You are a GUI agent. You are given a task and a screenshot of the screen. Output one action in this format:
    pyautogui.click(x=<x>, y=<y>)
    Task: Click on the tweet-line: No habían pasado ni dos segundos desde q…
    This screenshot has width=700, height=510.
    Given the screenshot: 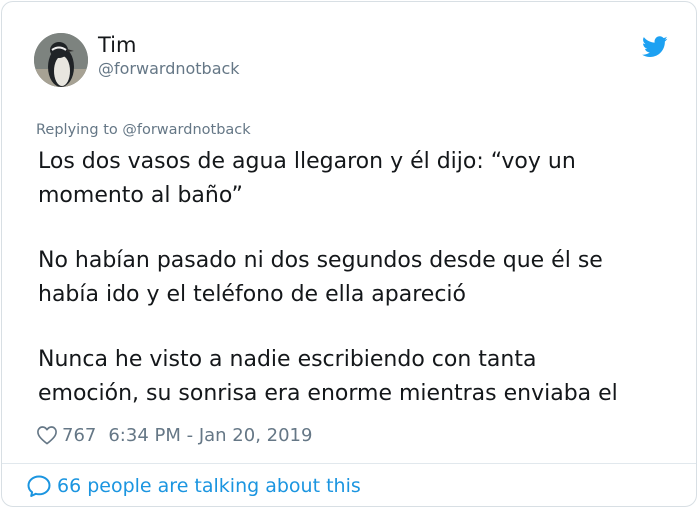 What is the action you would take?
    pyautogui.click(x=320, y=260)
    